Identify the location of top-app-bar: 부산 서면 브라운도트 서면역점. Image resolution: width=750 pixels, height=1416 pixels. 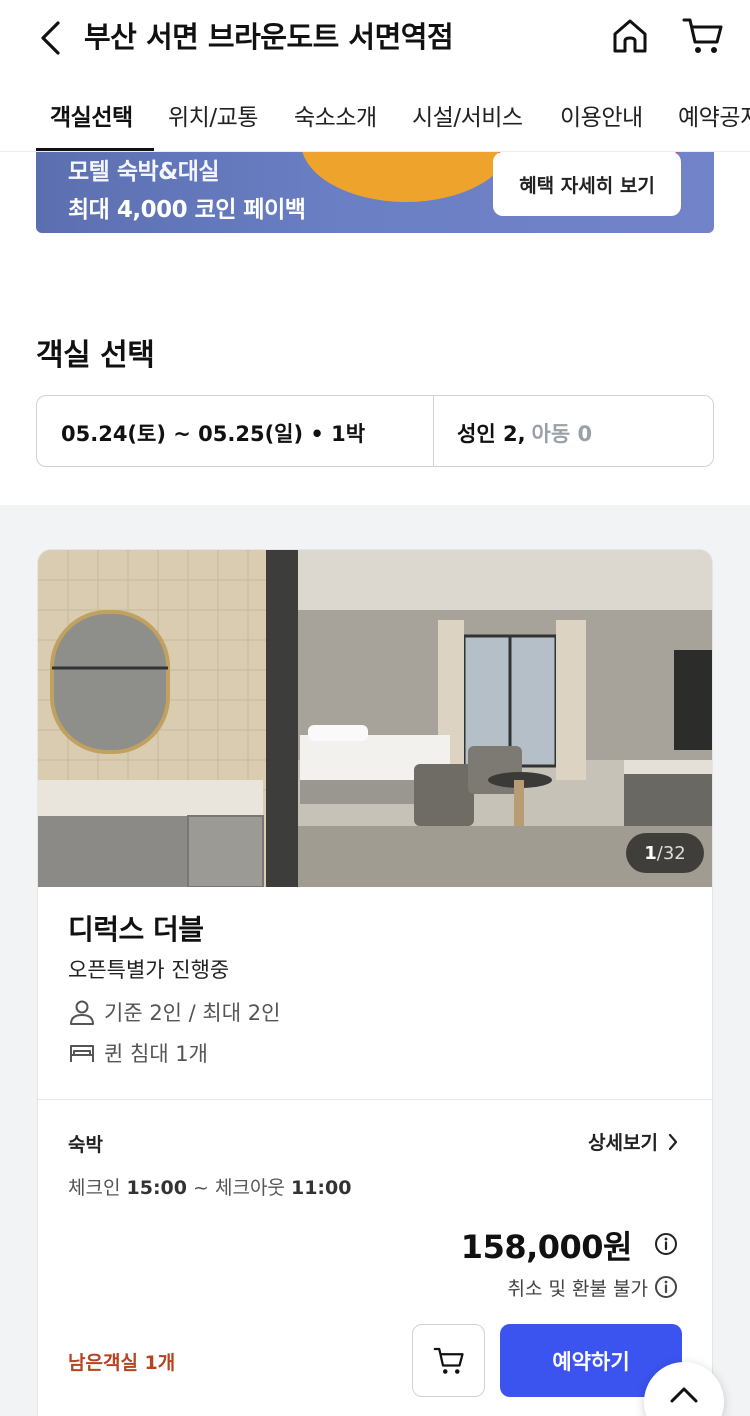
(375, 40).